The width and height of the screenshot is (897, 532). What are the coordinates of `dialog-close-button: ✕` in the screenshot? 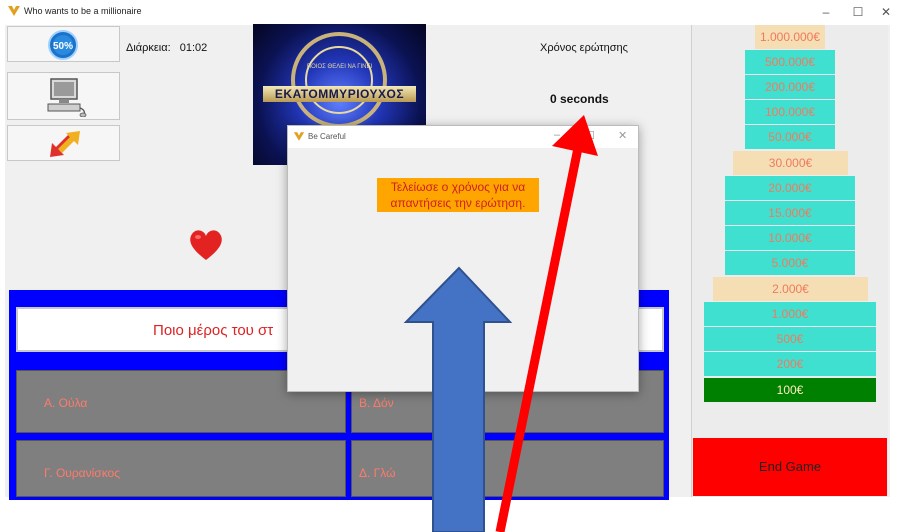 It's located at (622, 135).